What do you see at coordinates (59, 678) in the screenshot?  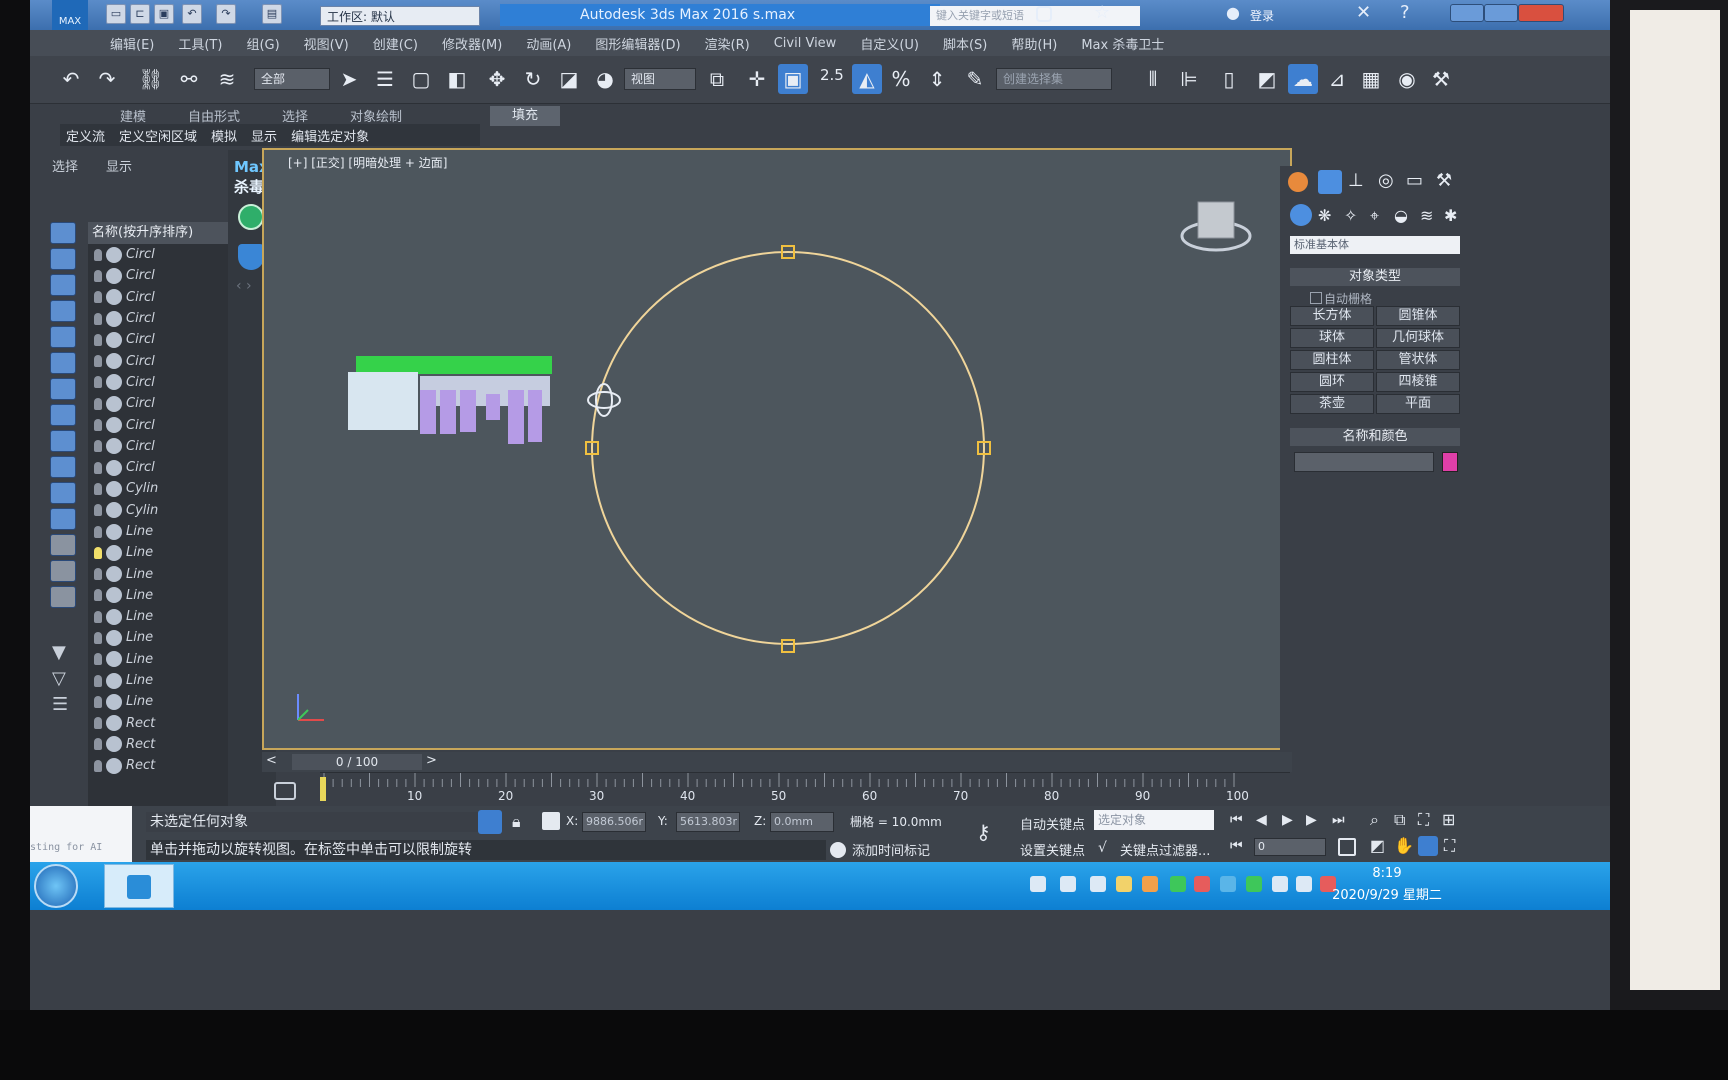 I see `filter-options-icon: ▽` at bounding box center [59, 678].